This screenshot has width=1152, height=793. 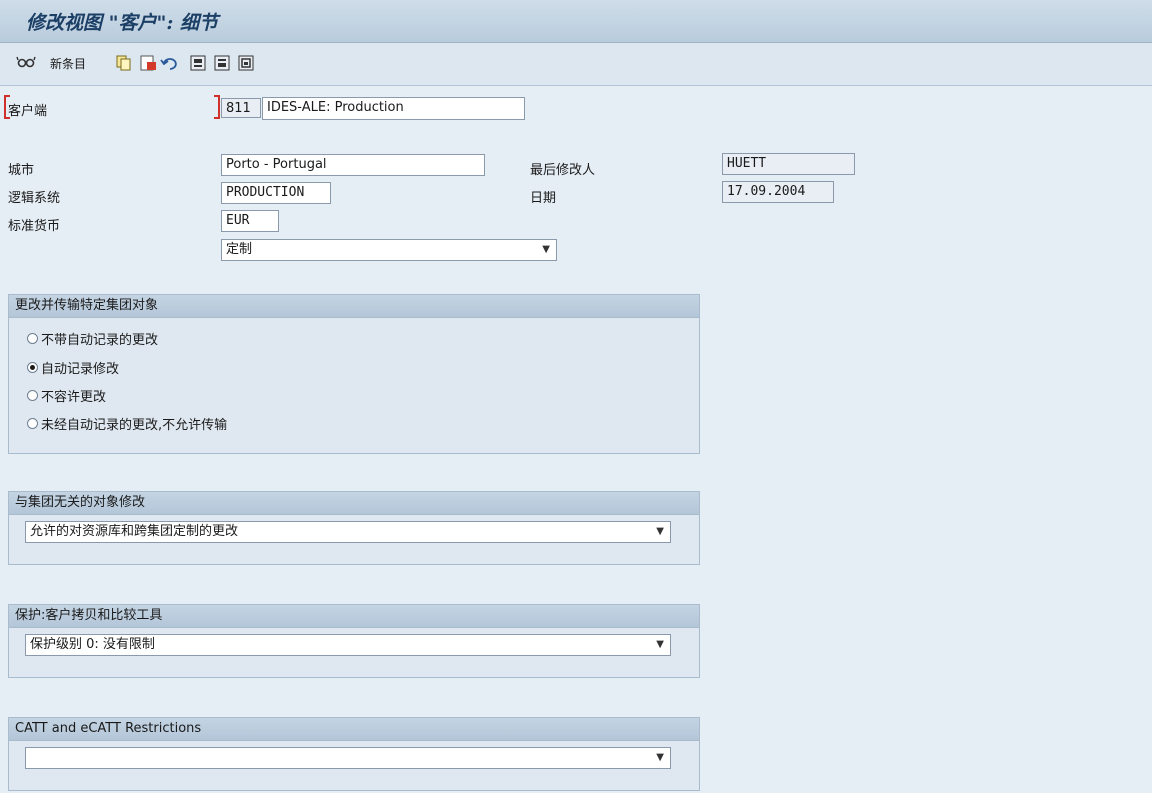 I want to click on radio-label: 不带自动记录的更改, so click(x=100, y=340).